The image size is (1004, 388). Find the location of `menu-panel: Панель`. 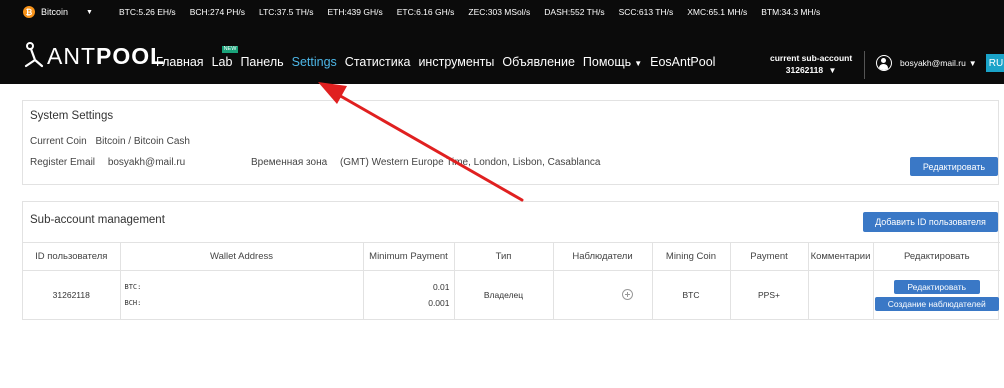

menu-panel: Панель is located at coordinates (261, 62).